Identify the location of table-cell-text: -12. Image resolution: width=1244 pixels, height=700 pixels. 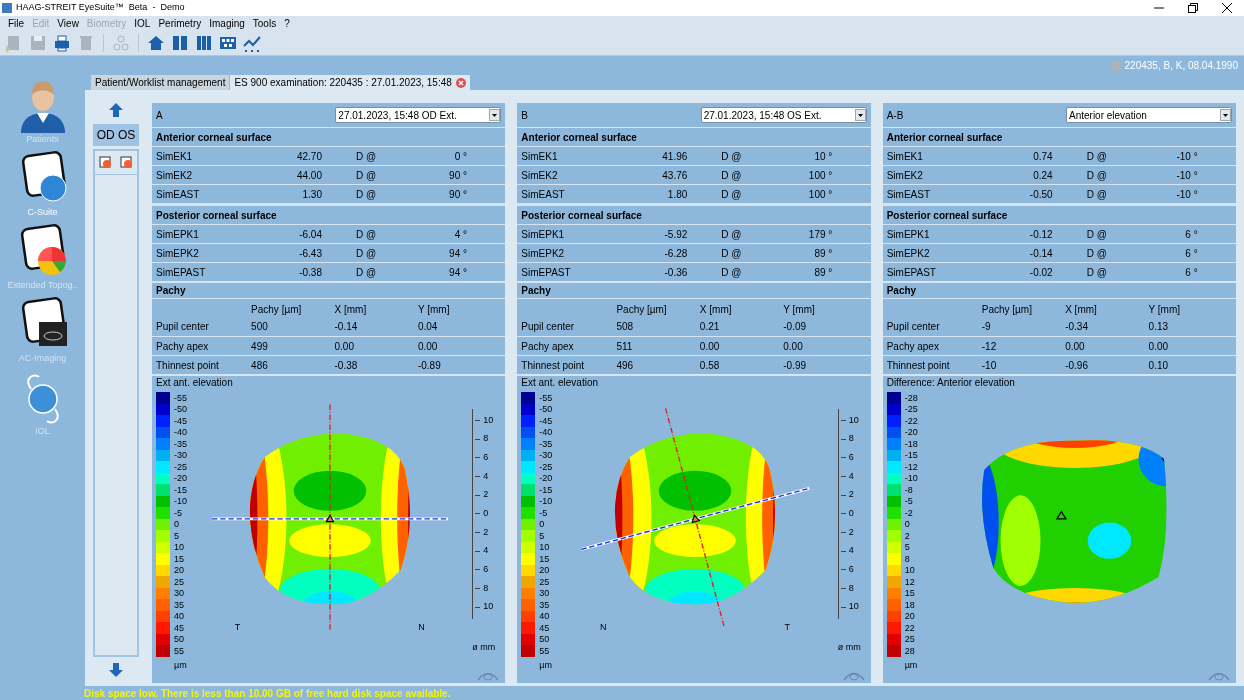
(989, 346).